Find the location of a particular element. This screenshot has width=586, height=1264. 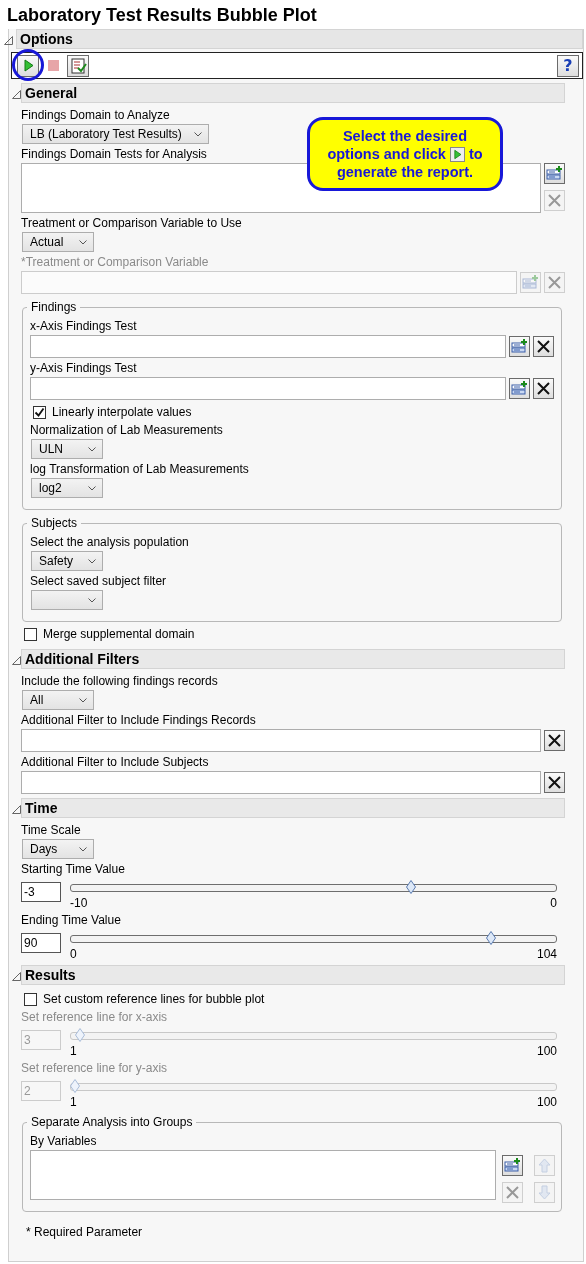

field-label: Ending Time Value is located at coordinates (71, 920).